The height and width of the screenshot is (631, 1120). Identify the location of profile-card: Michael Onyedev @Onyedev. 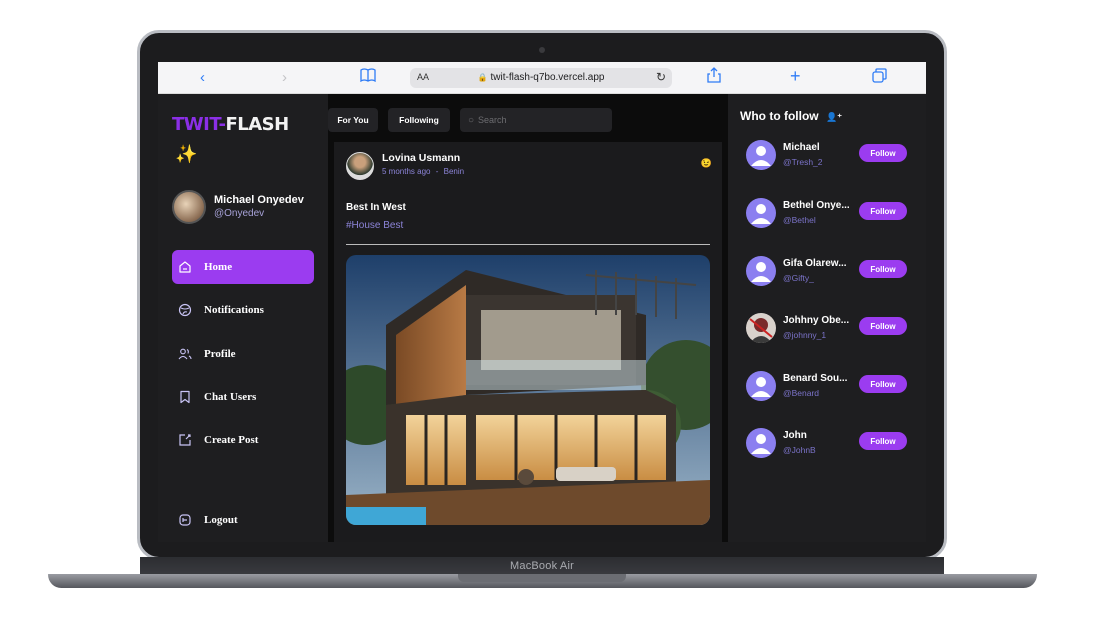
(247, 210).